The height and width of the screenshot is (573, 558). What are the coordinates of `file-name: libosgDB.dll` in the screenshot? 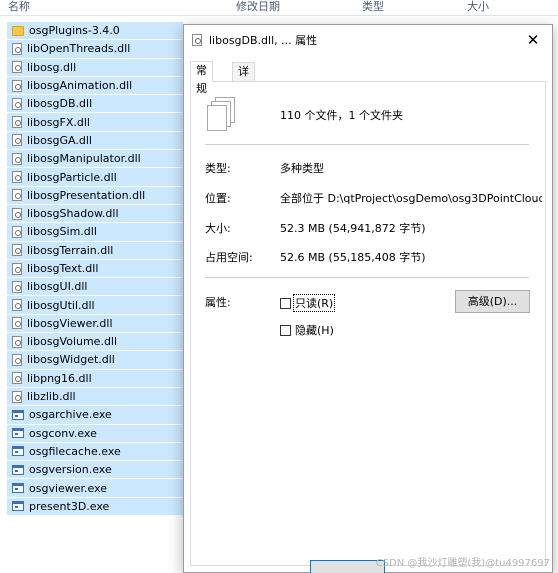 It's located at (60, 104).